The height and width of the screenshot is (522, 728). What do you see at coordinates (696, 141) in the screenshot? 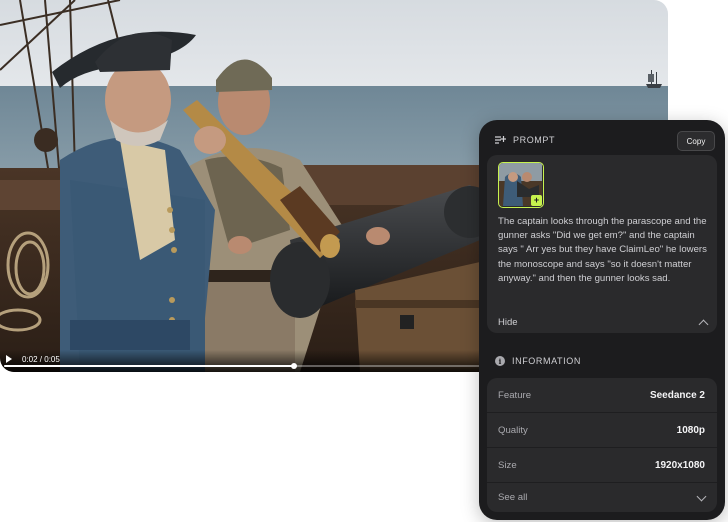
I see `copy-button: Copy` at bounding box center [696, 141].